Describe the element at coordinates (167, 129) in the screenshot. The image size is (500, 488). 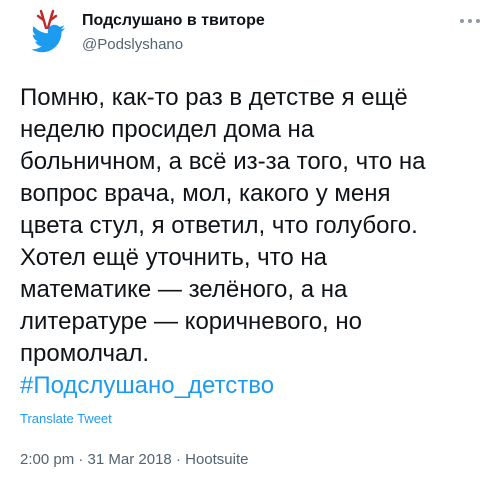
I see `tweet-text-line: неделю просидел дома на` at that location.